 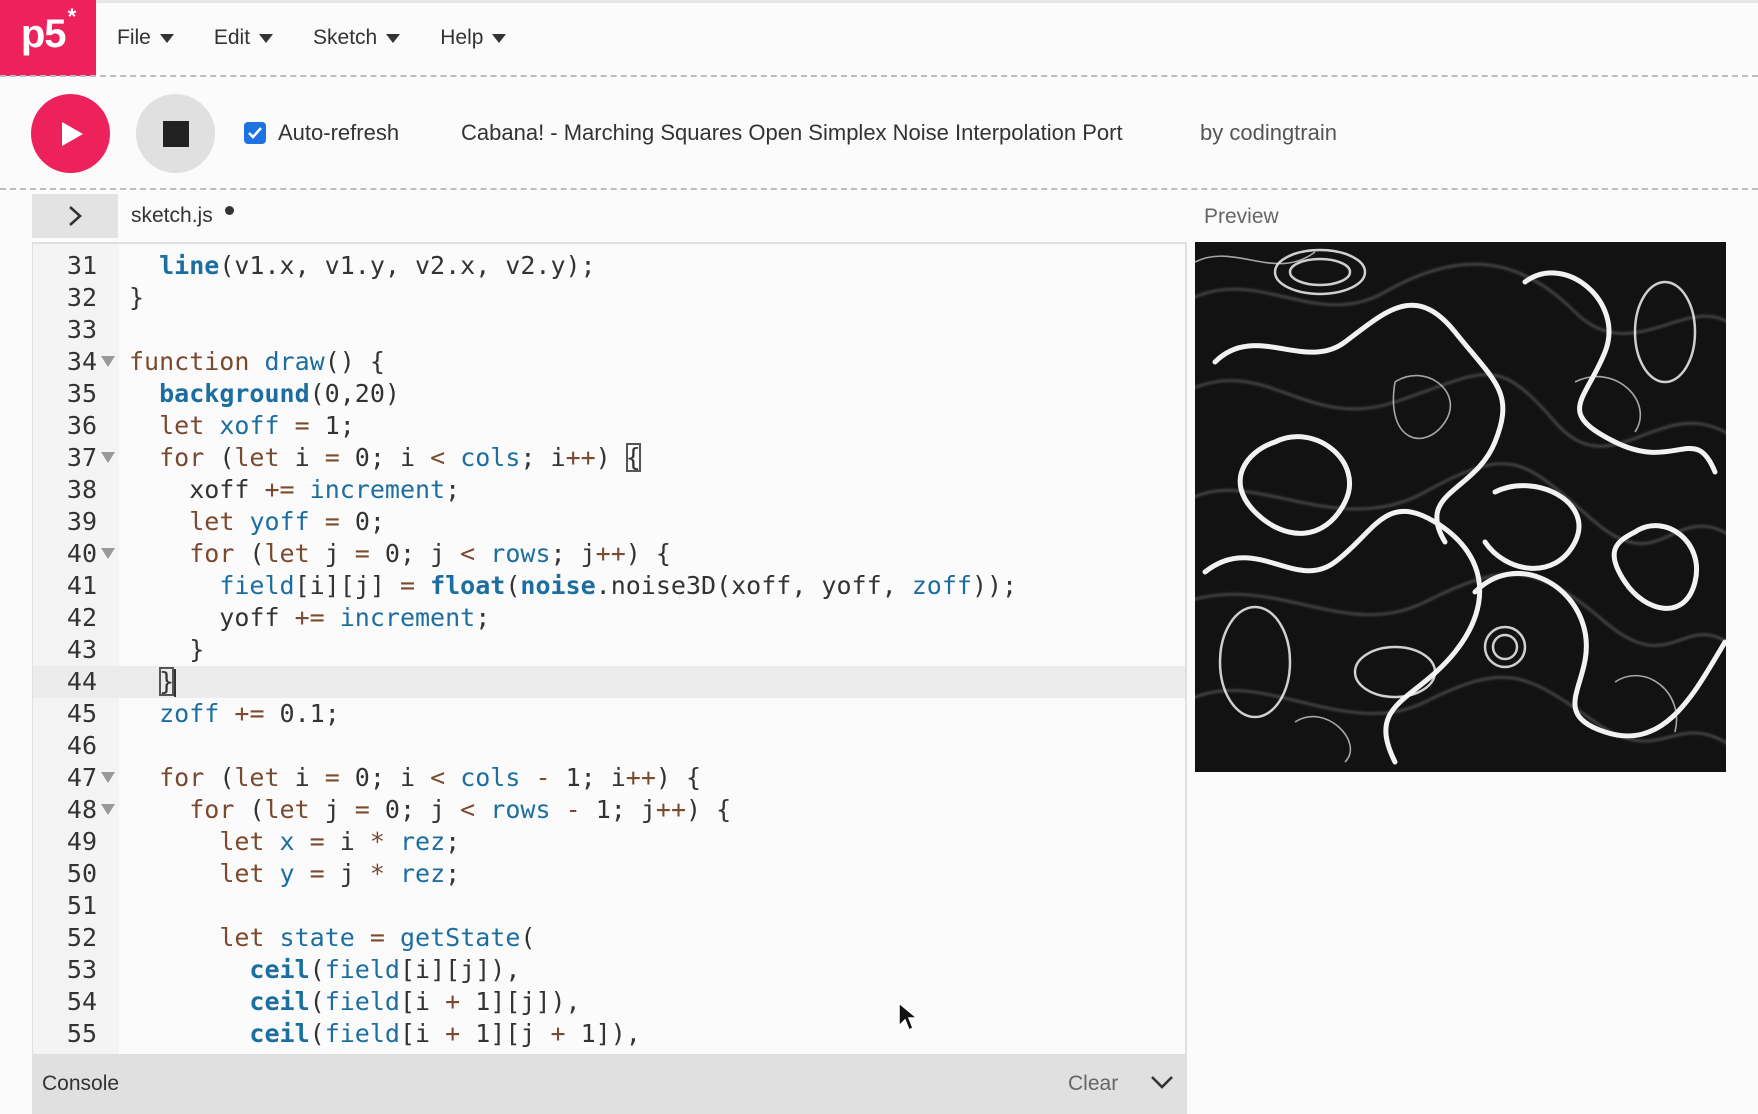 I want to click on code-line: 40 for (let j = 0; j < rows; j++) {, so click(x=368, y=553).